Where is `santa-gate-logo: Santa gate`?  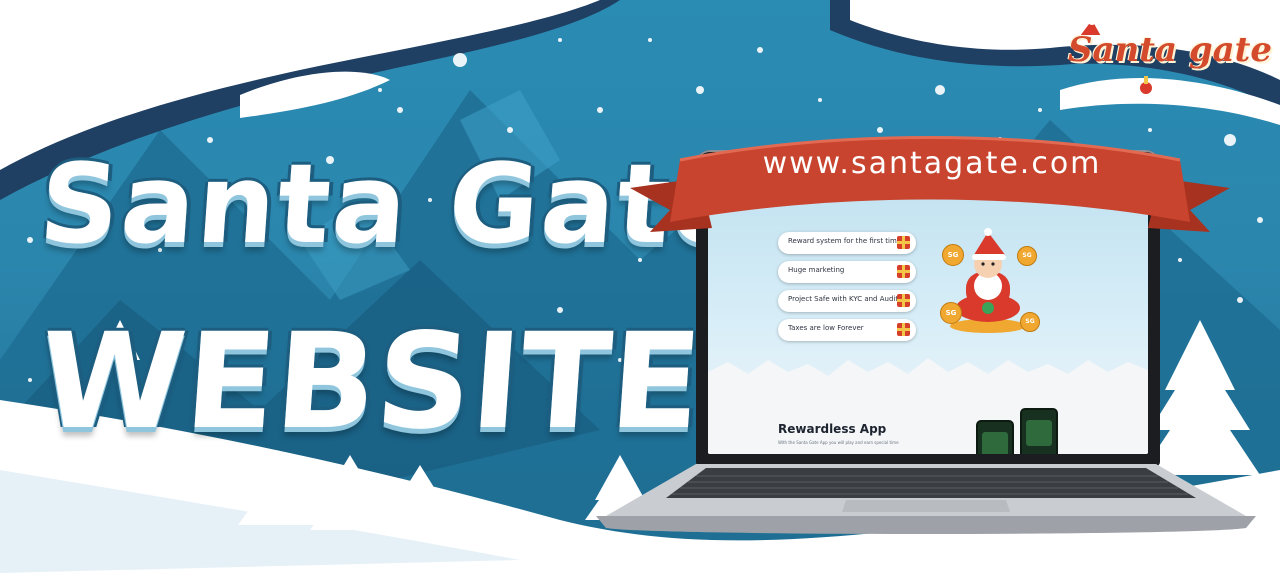 santa-gate-logo: Santa gate is located at coordinates (1167, 58).